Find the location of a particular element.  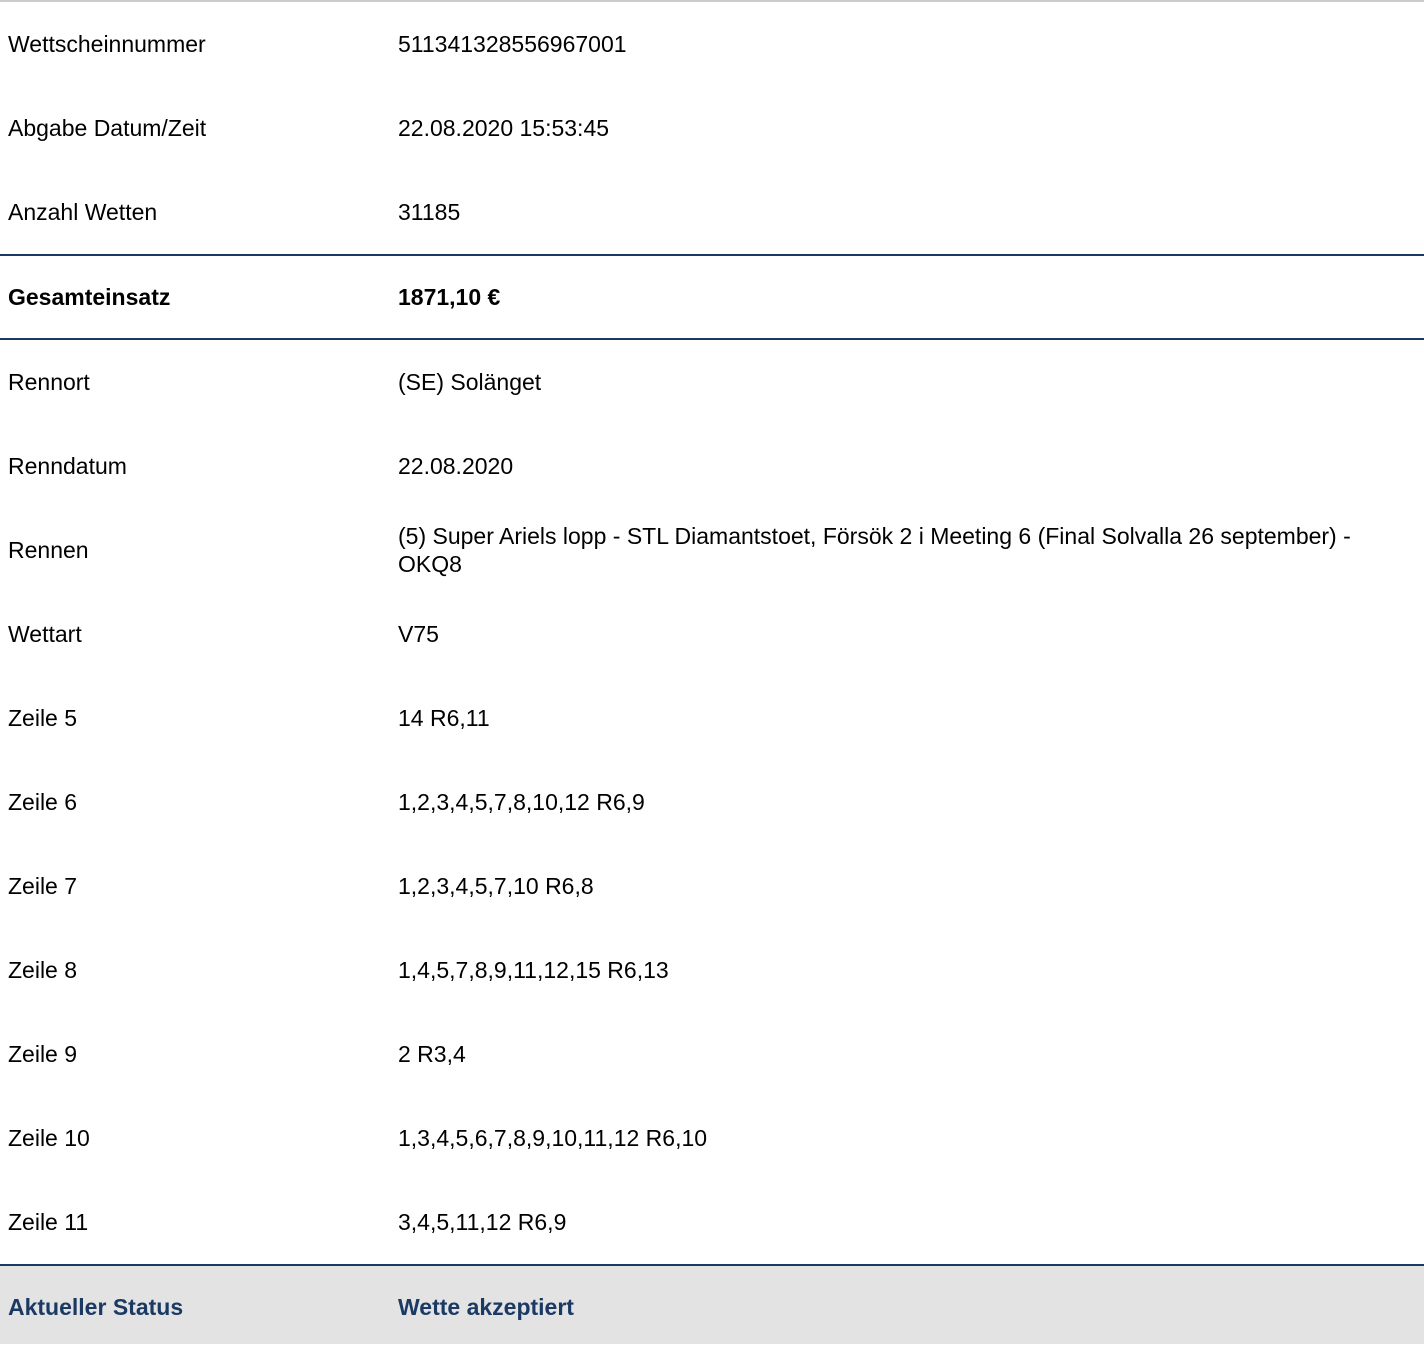

row-label: Zeile 10 is located at coordinates (49, 1138).